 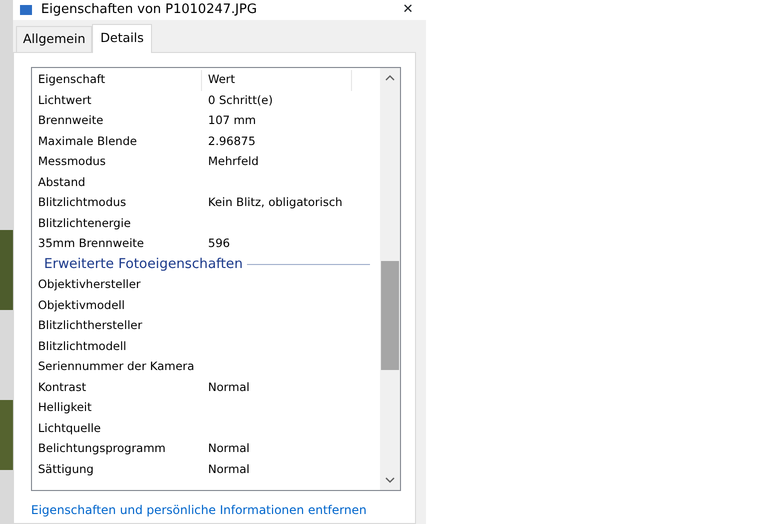 What do you see at coordinates (82, 346) in the screenshot?
I see `property-name: Blitzlichtmodell` at bounding box center [82, 346].